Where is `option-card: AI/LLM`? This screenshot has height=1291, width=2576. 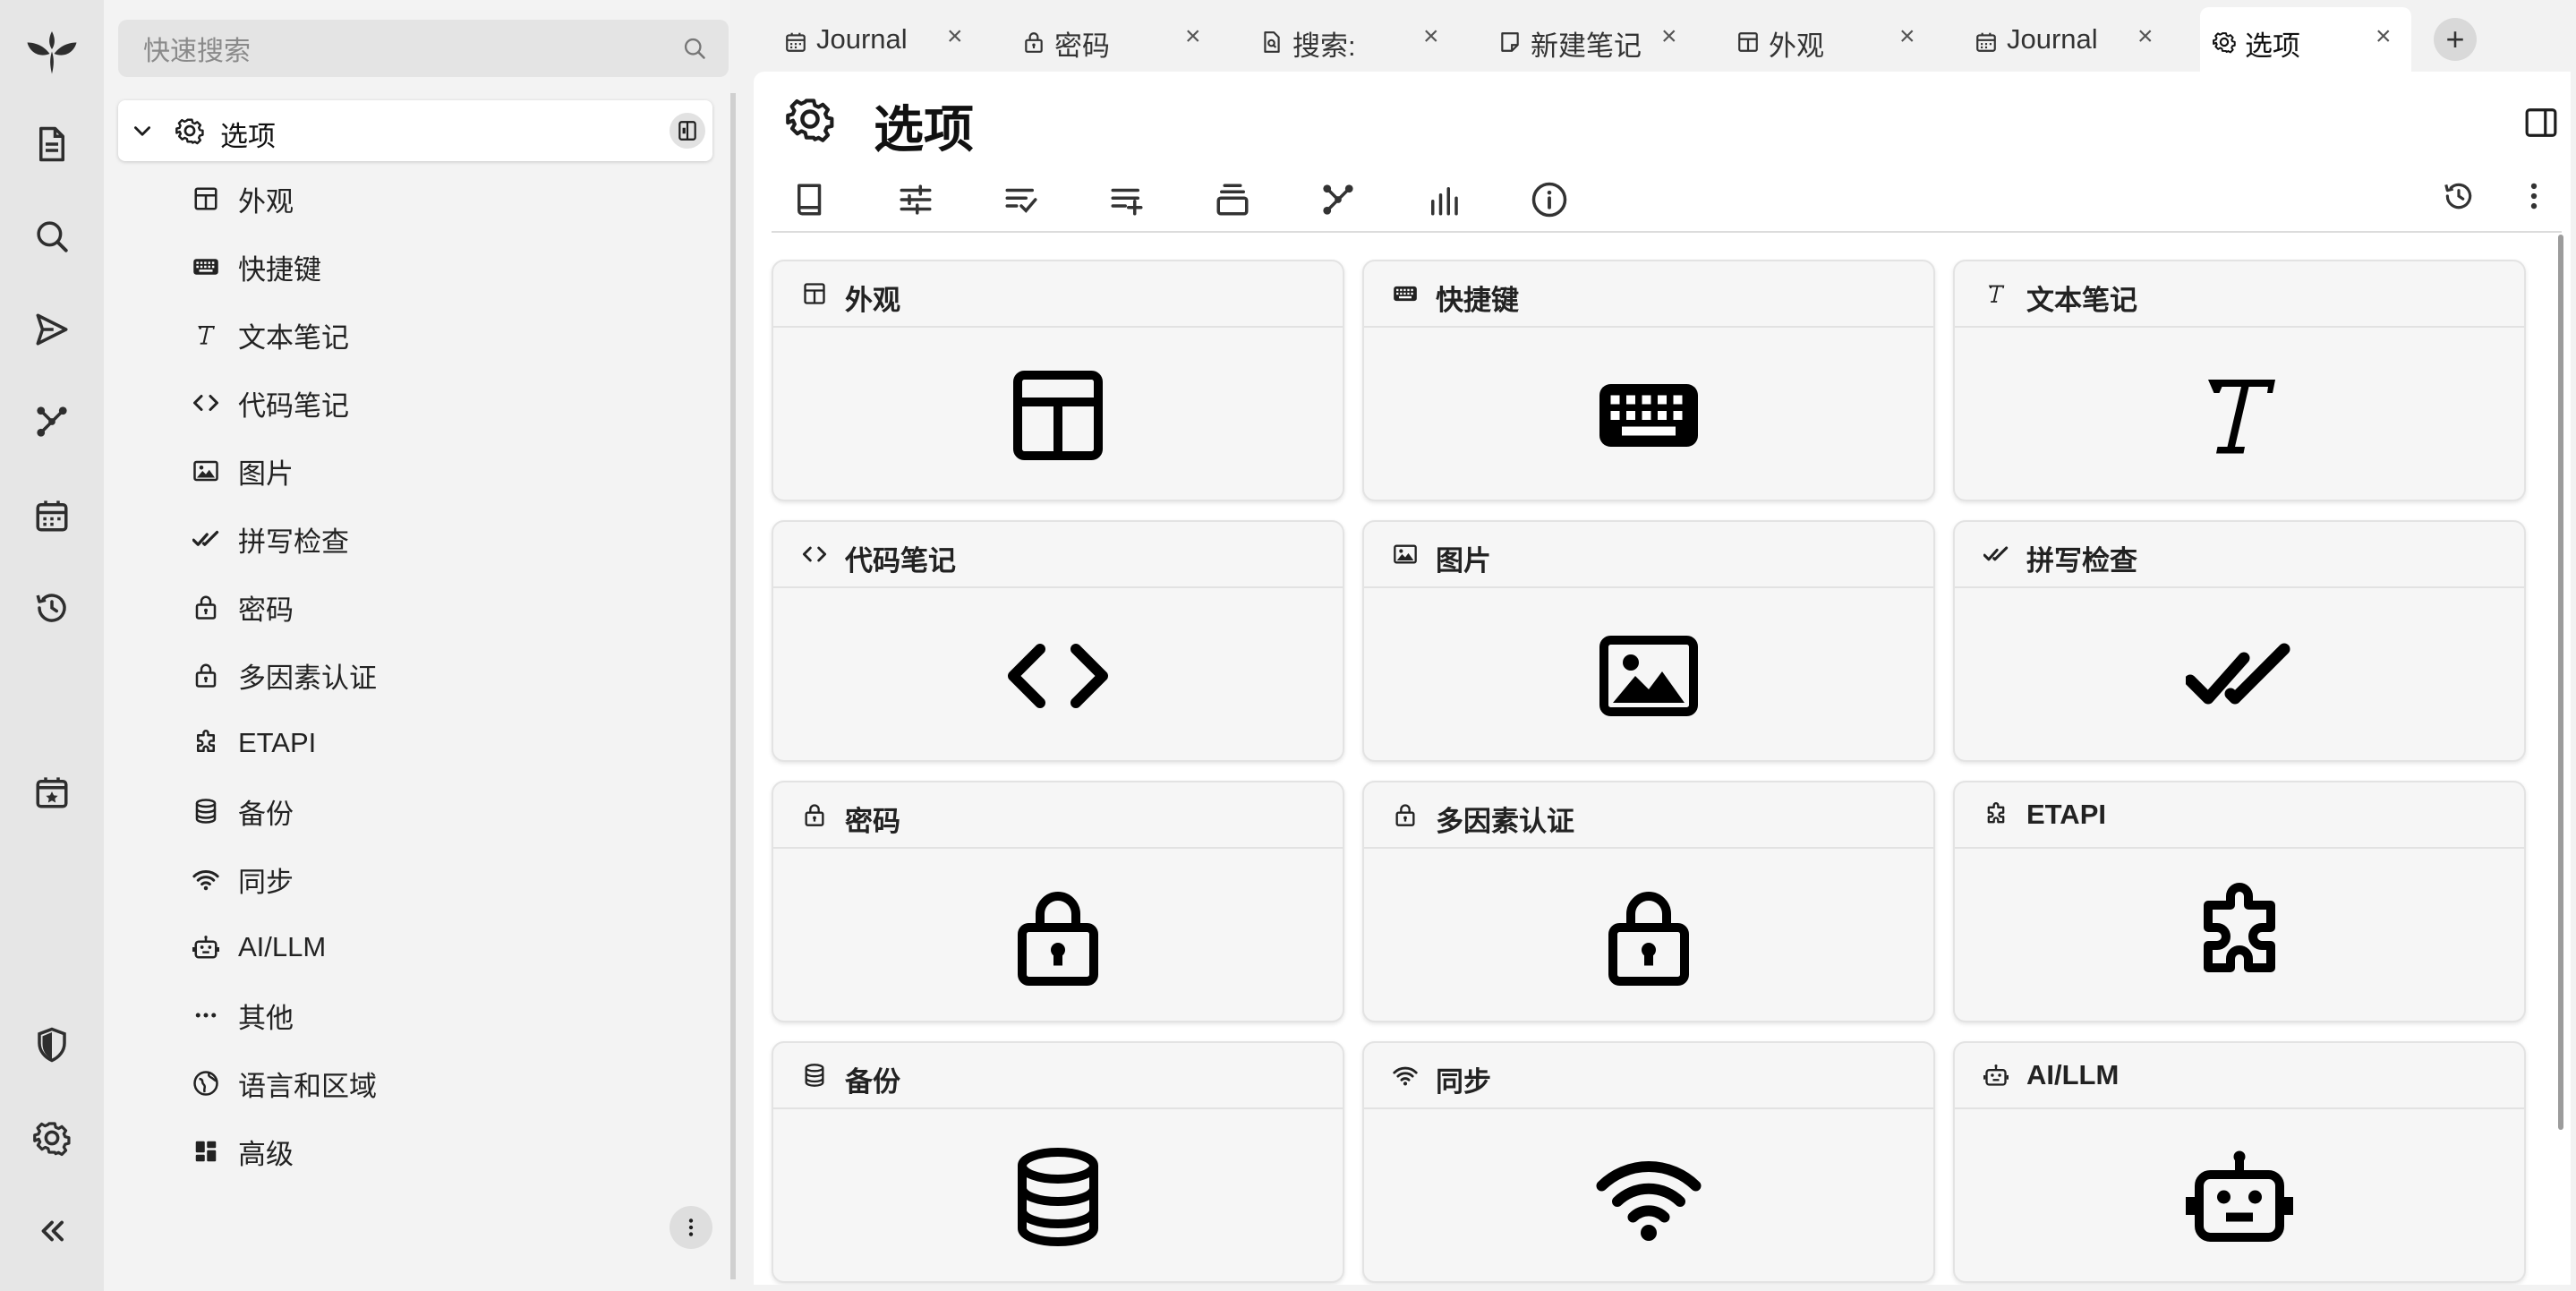
option-card: AI/LLM is located at coordinates (2239, 1162).